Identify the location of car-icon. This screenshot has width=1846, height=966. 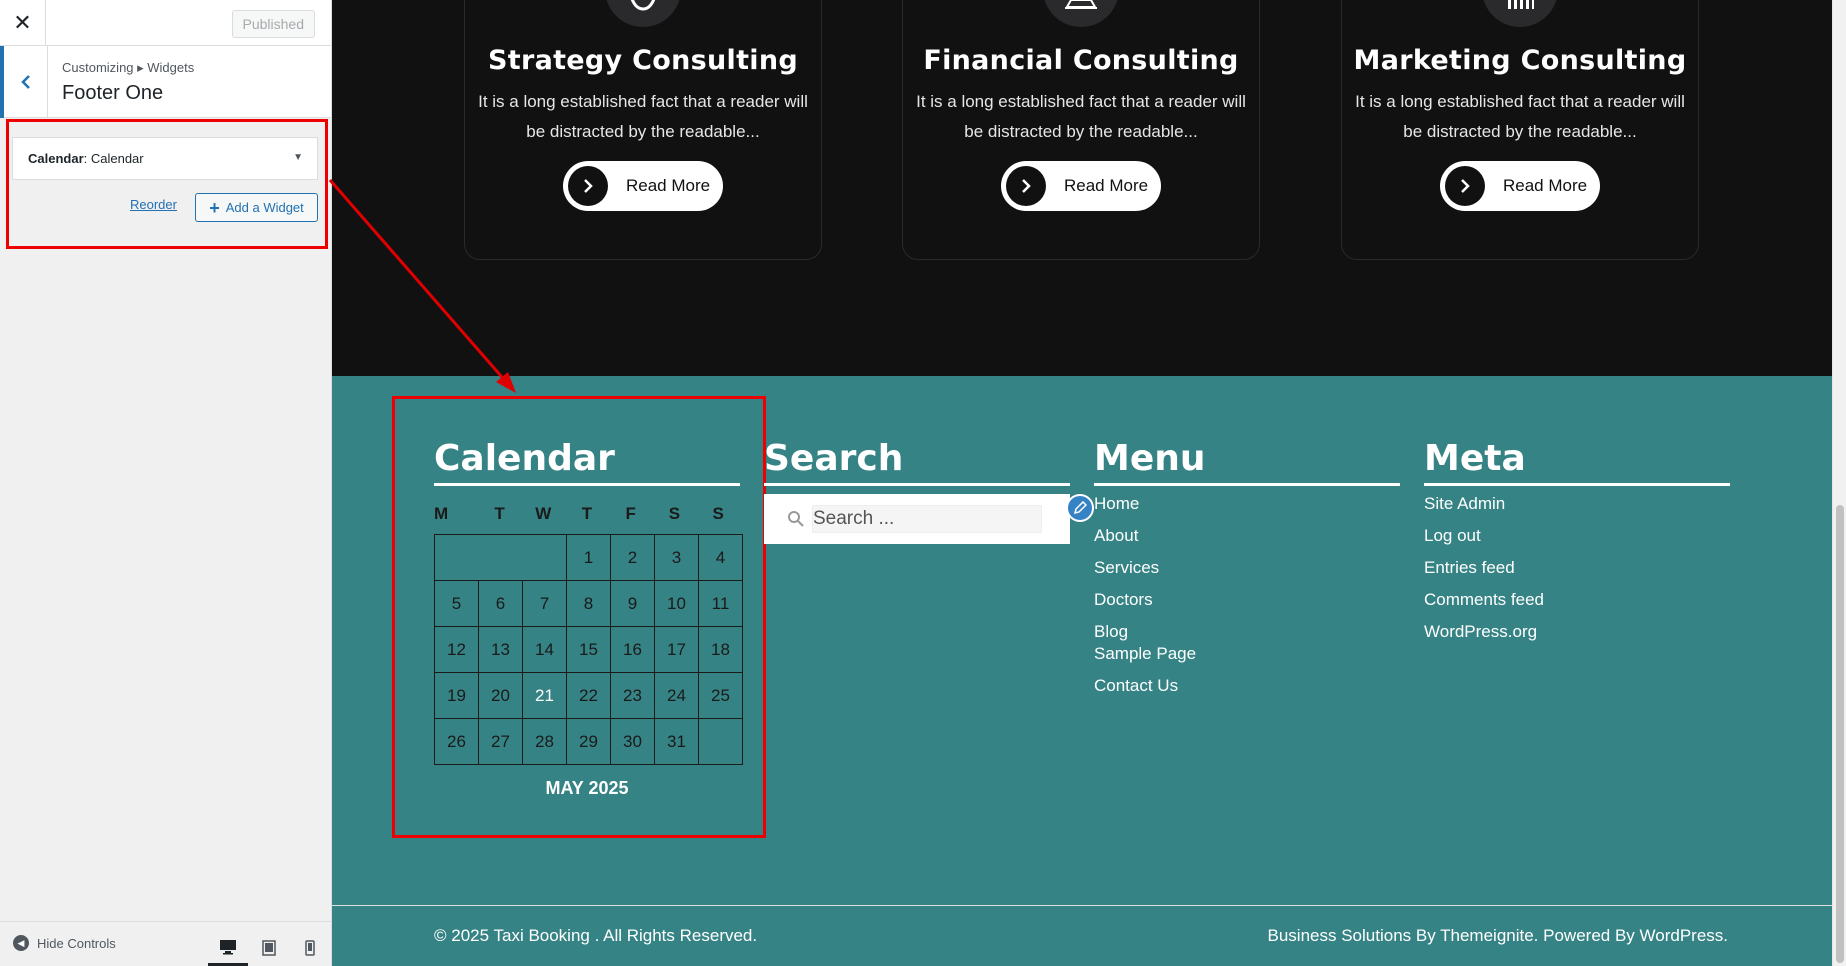
(1081, 13).